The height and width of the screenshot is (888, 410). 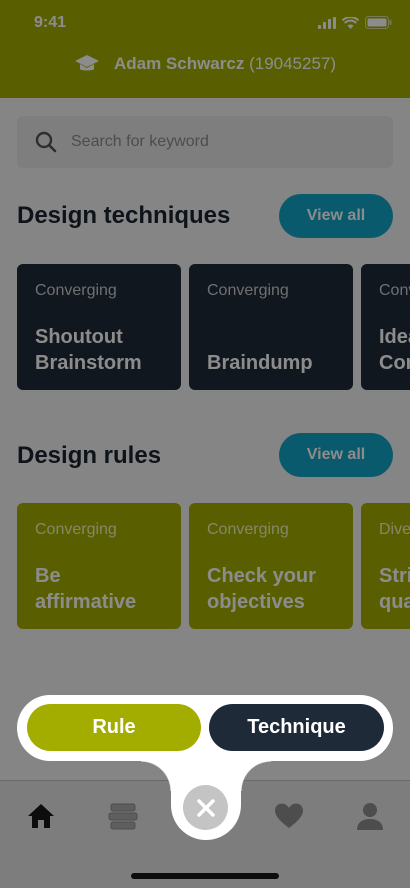 I want to click on add-technique-button: Technique, so click(x=296, y=727).